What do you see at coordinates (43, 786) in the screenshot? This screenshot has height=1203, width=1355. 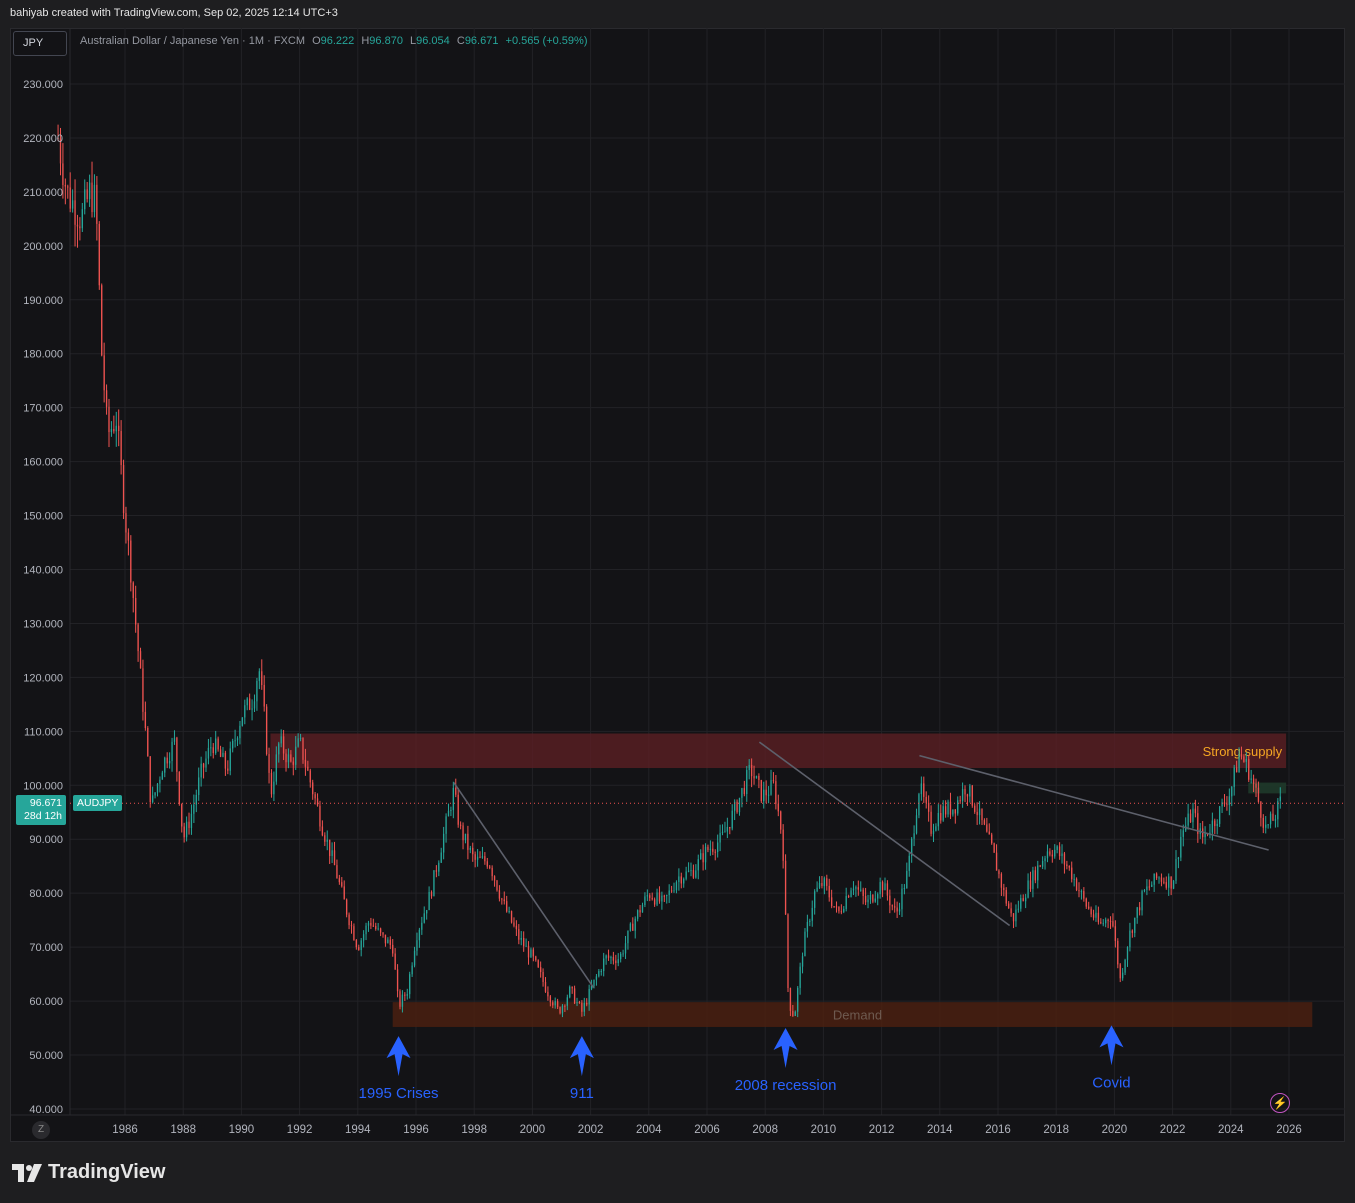 I see `y-tick-label: 100.000` at bounding box center [43, 786].